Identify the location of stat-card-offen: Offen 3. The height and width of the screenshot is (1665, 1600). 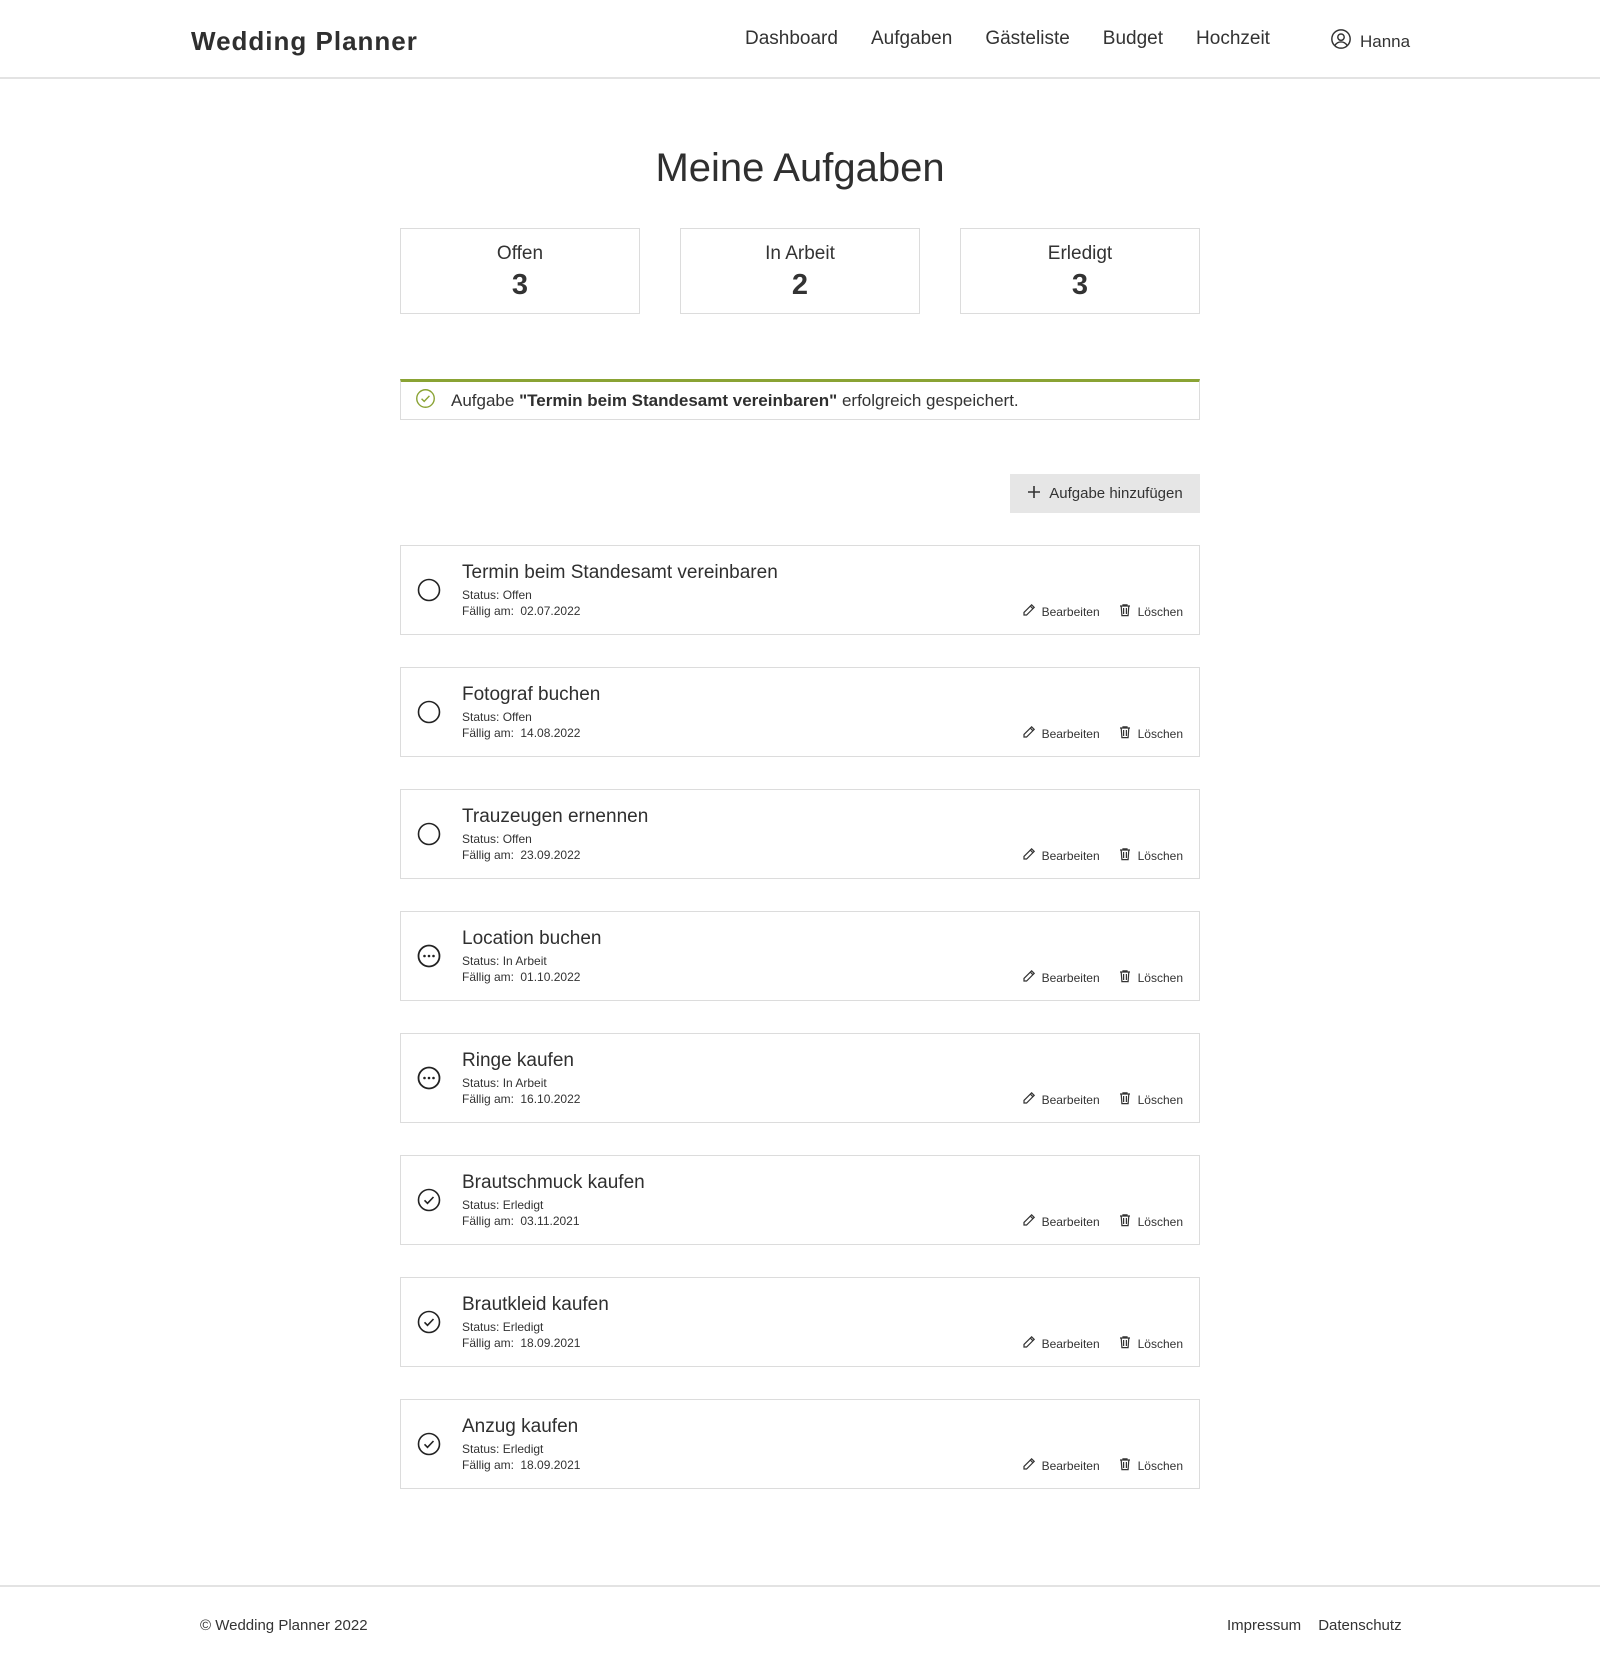
(520, 271).